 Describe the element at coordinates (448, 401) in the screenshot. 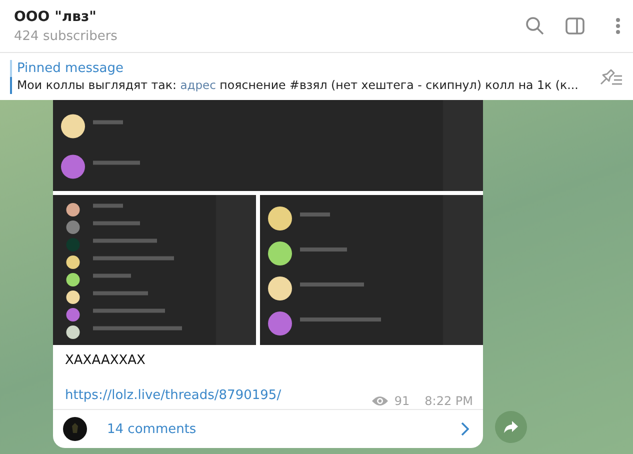

I see `message-time: 8:22 PM` at that location.